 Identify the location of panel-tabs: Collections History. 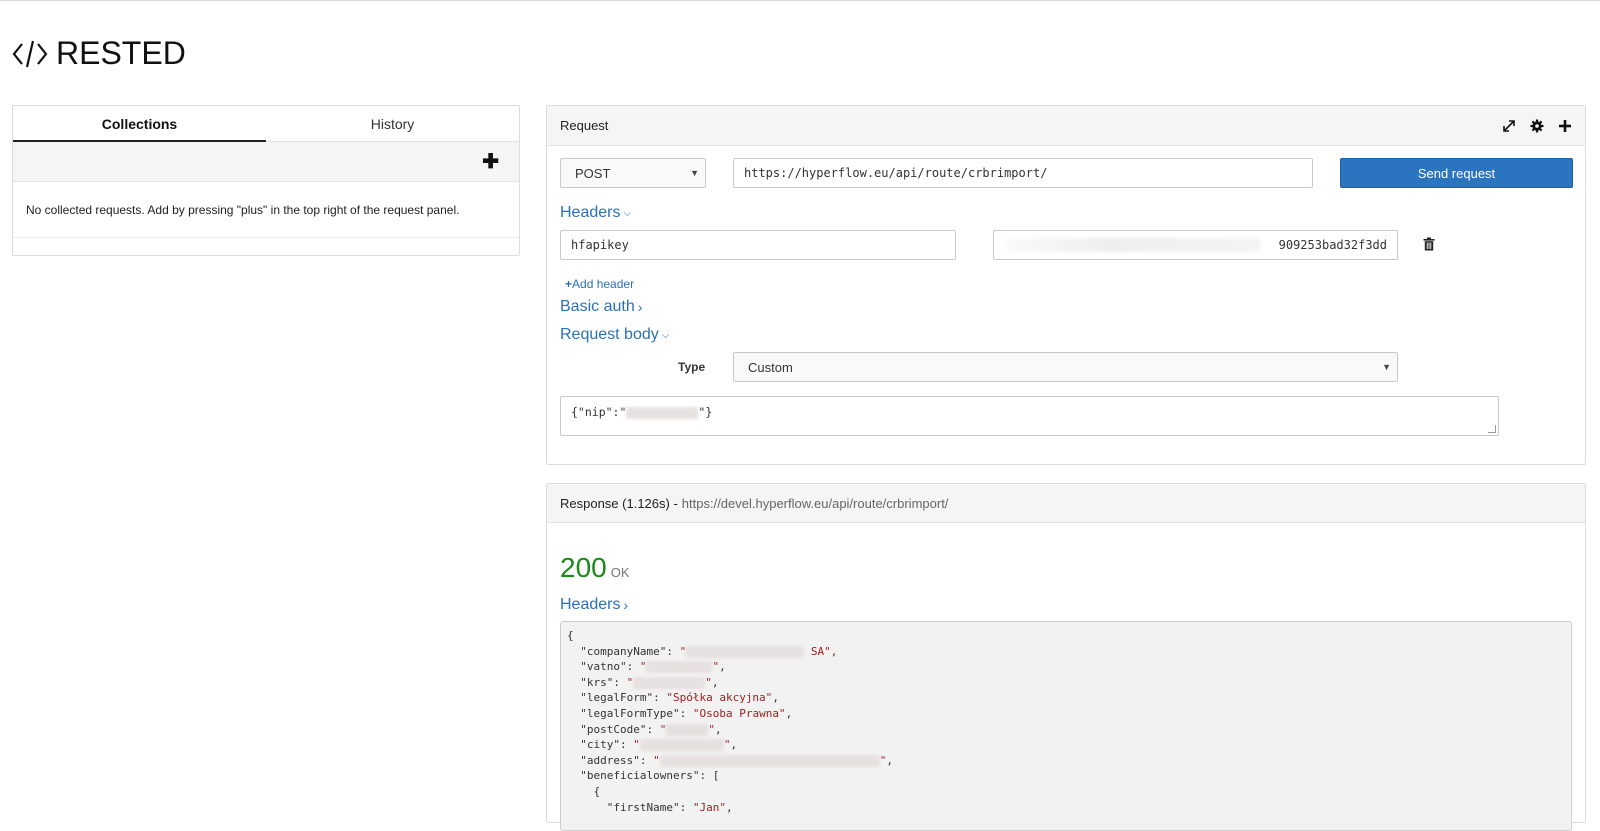
(266, 124).